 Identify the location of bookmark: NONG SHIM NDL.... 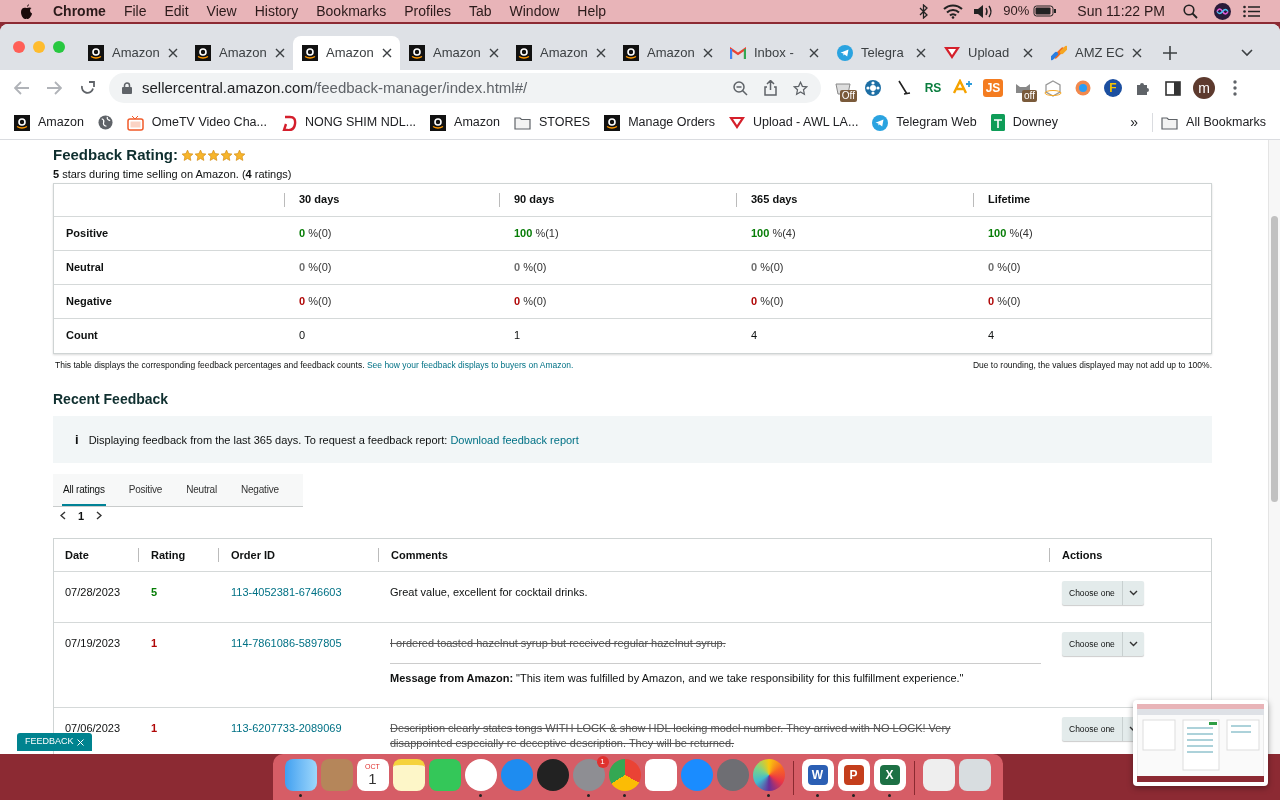
(348, 122).